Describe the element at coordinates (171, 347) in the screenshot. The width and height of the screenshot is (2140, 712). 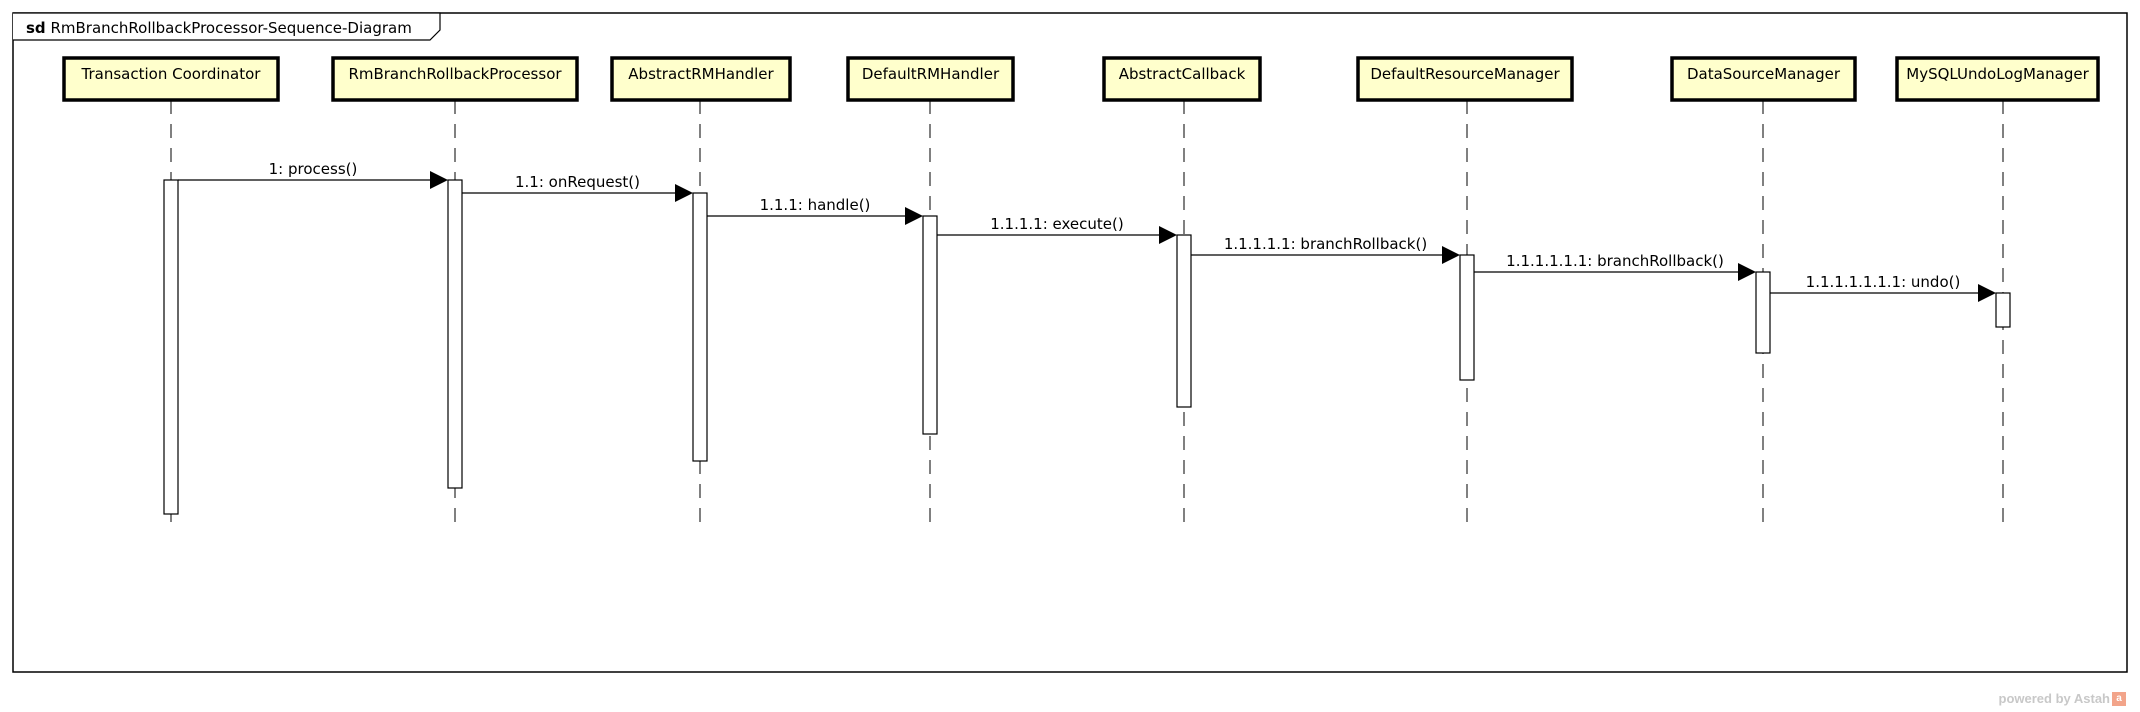
I see `activation-bar-tc` at that location.